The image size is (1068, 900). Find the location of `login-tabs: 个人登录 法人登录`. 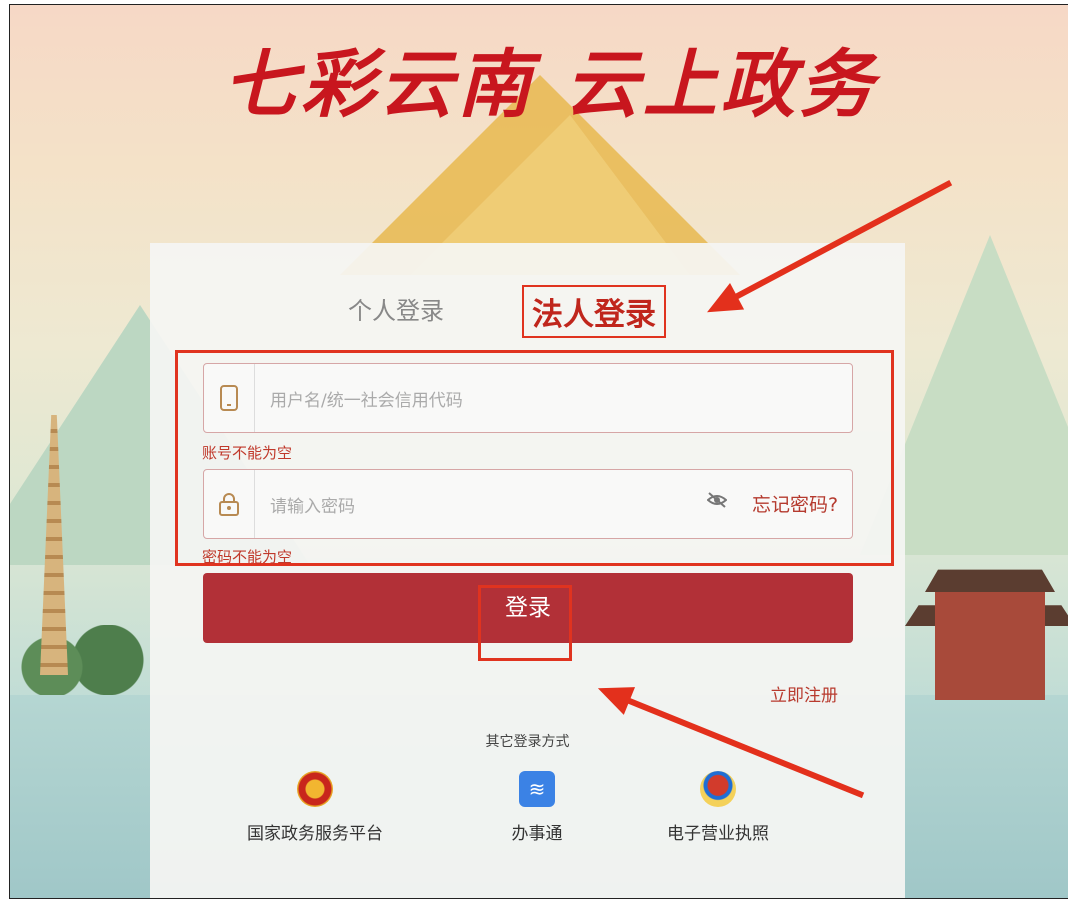

login-tabs: 个人登录 法人登录 is located at coordinates (527, 328).